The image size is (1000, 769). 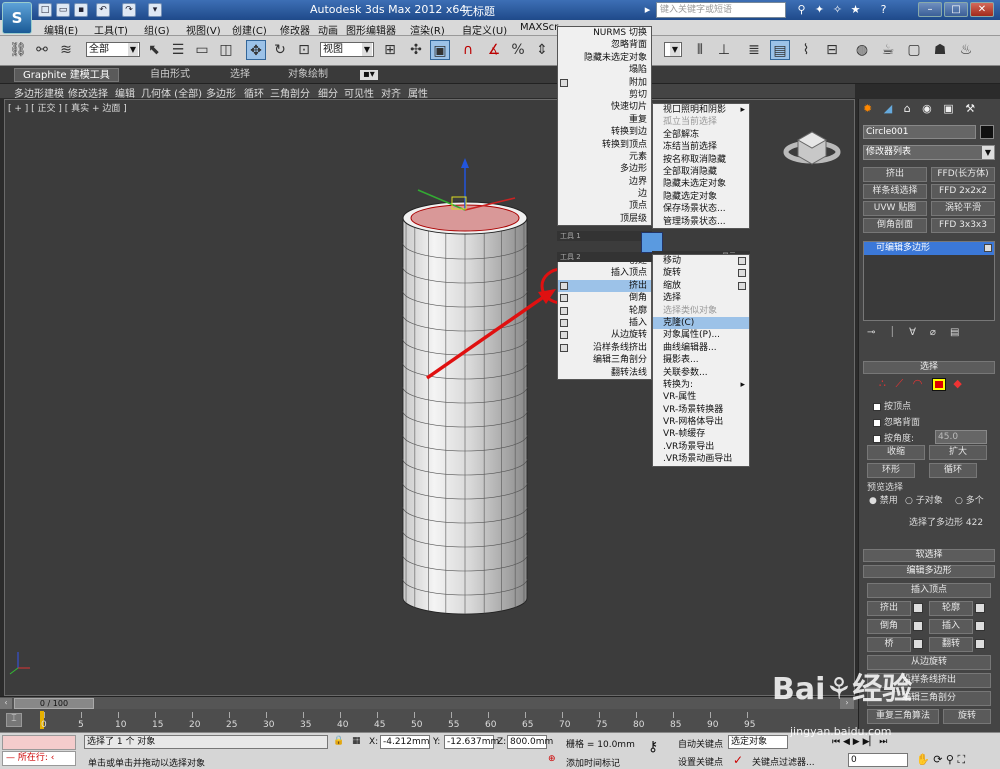 What do you see at coordinates (39, 758) in the screenshot?
I see `maxscript-mini-listener: — 所在行: ‹` at bounding box center [39, 758].